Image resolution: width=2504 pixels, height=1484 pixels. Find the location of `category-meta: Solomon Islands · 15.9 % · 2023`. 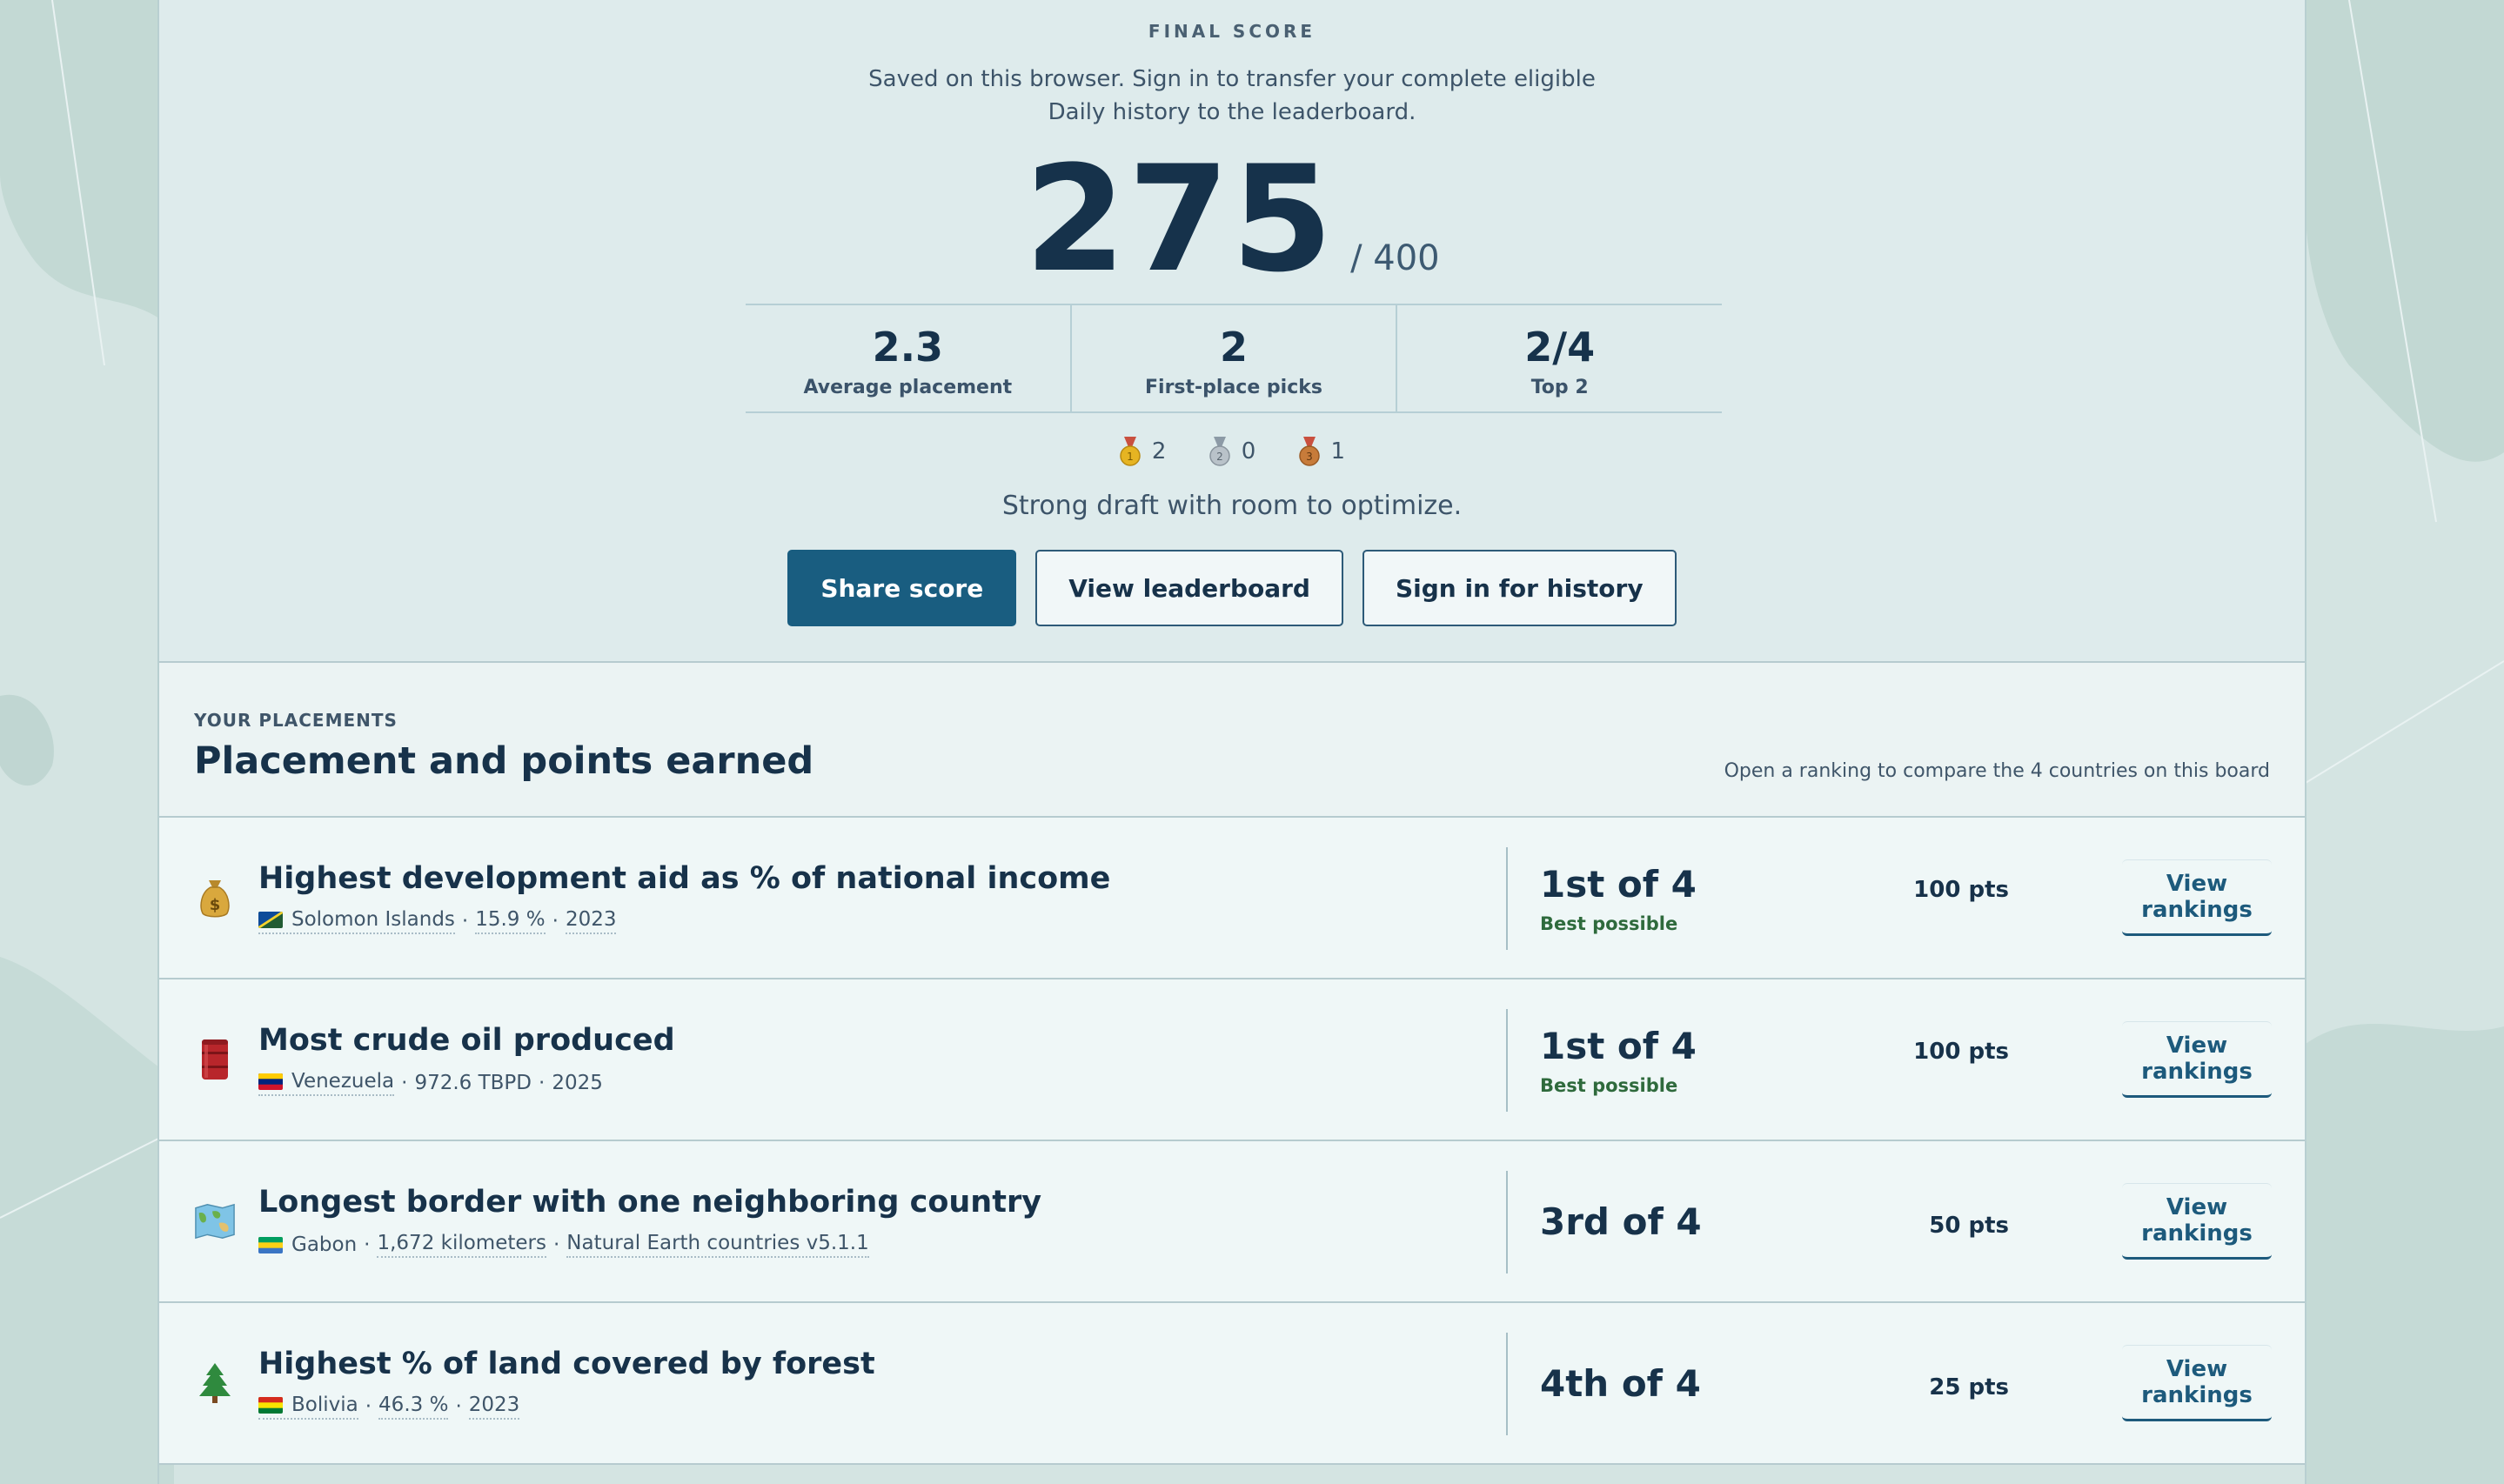

category-meta: Solomon Islands · 15.9 % · 2023 is located at coordinates (437, 921).